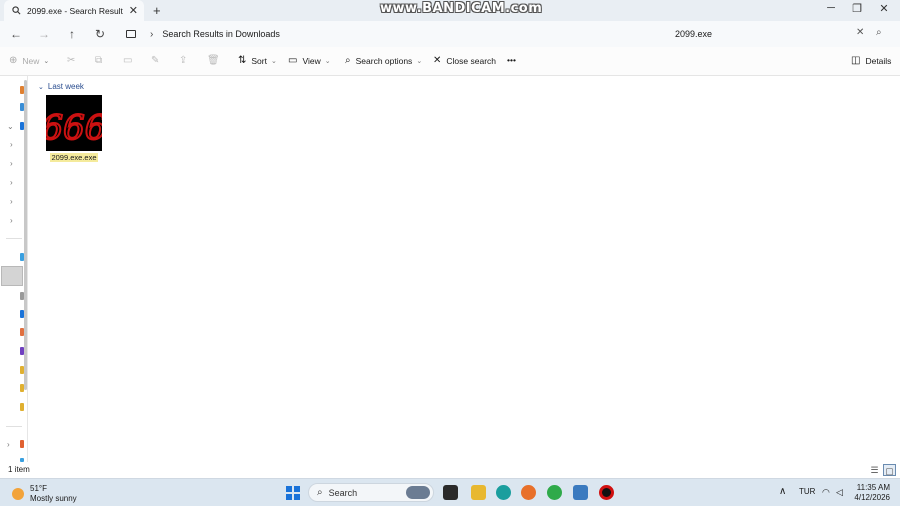 Image resolution: width=900 pixels, height=506 pixels. What do you see at coordinates (221, 34) in the screenshot?
I see `breadcrumb: Search Results in Downloads` at bounding box center [221, 34].